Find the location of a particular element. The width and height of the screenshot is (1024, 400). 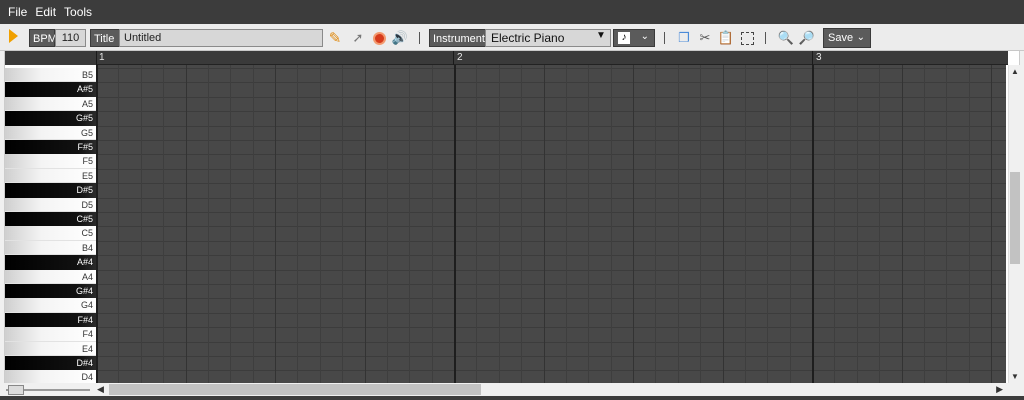

piano-key: G4 is located at coordinates (50, 305).